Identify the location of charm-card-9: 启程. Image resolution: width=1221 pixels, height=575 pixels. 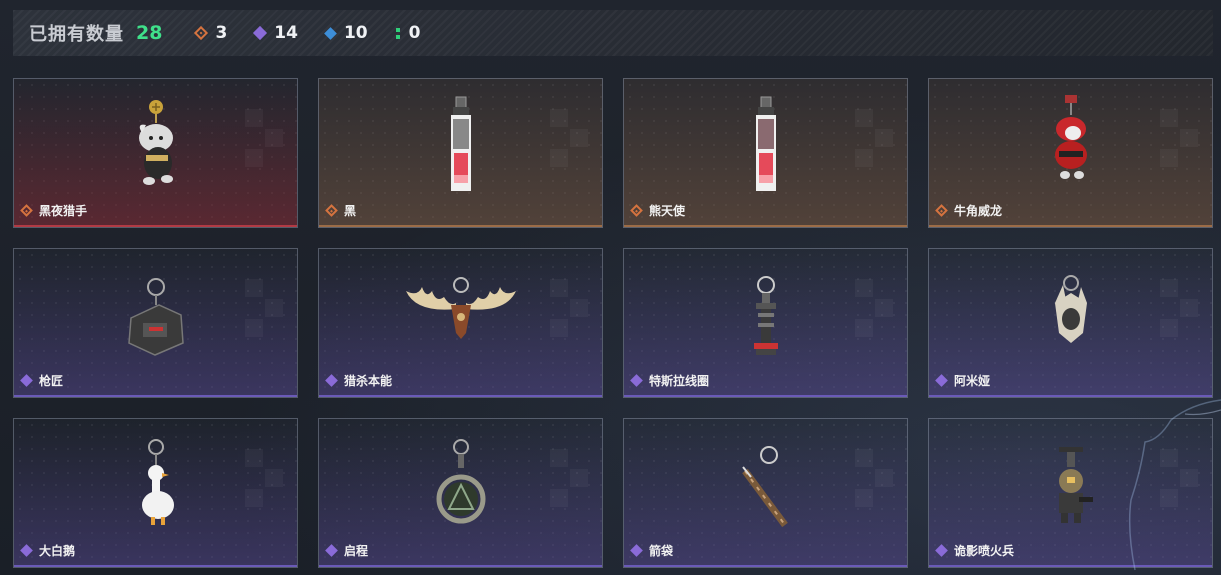
(460, 493).